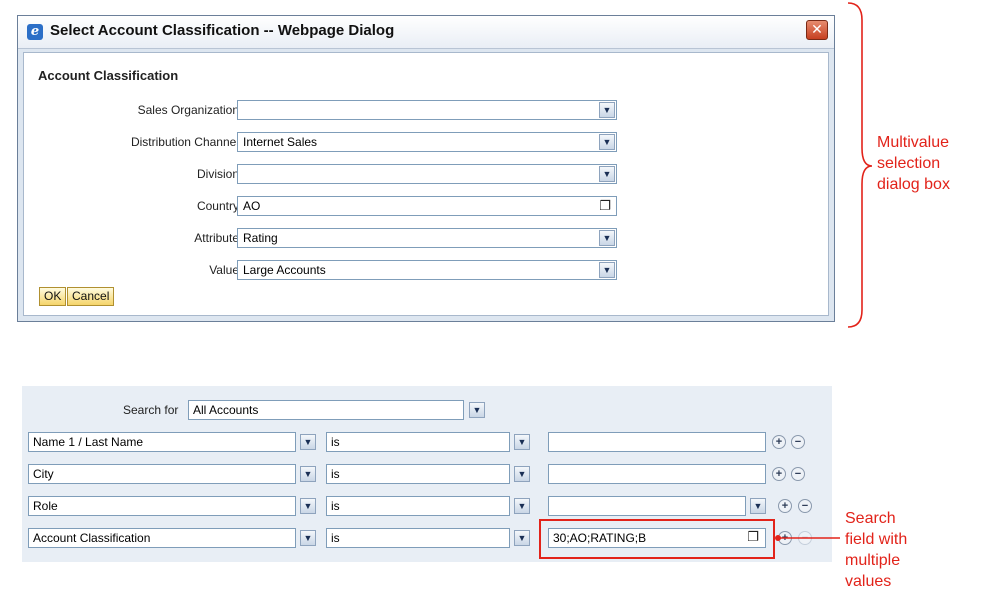 This screenshot has width=990, height=598. What do you see at coordinates (870, 518) in the screenshot?
I see `annotation-line: Search` at bounding box center [870, 518].